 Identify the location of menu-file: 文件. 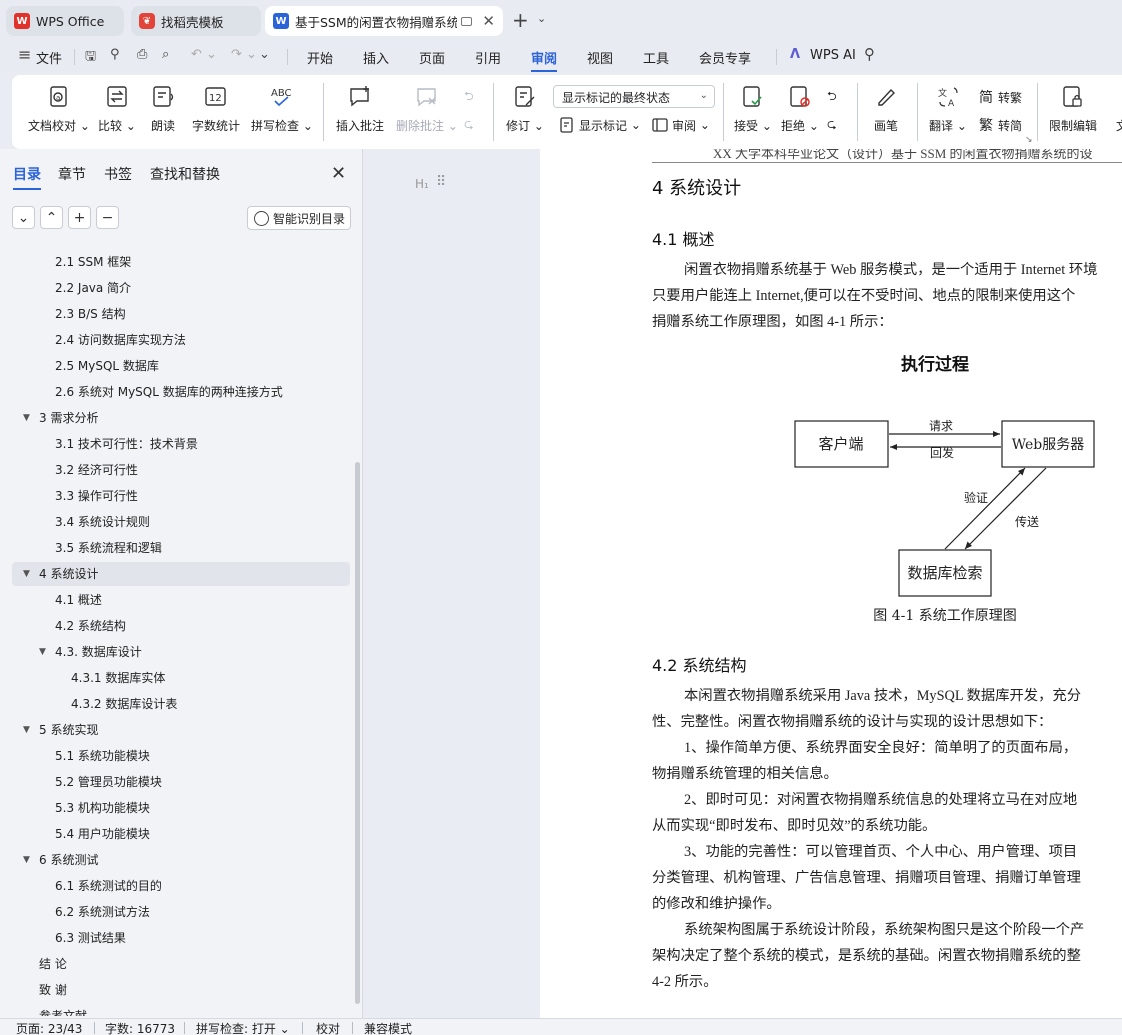
(49, 57).